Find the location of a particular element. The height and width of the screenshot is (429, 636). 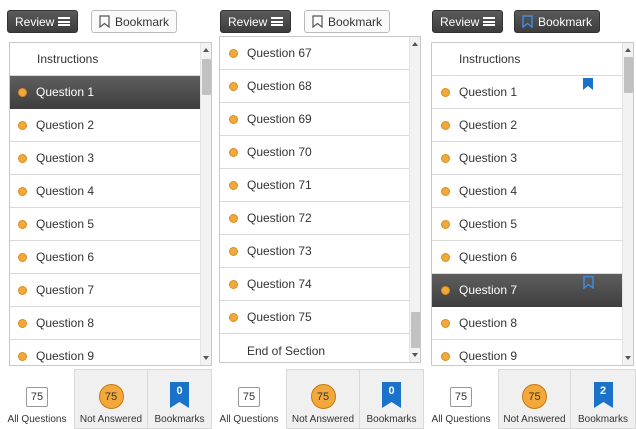

bookmark-icon is located at coordinates (104, 21).